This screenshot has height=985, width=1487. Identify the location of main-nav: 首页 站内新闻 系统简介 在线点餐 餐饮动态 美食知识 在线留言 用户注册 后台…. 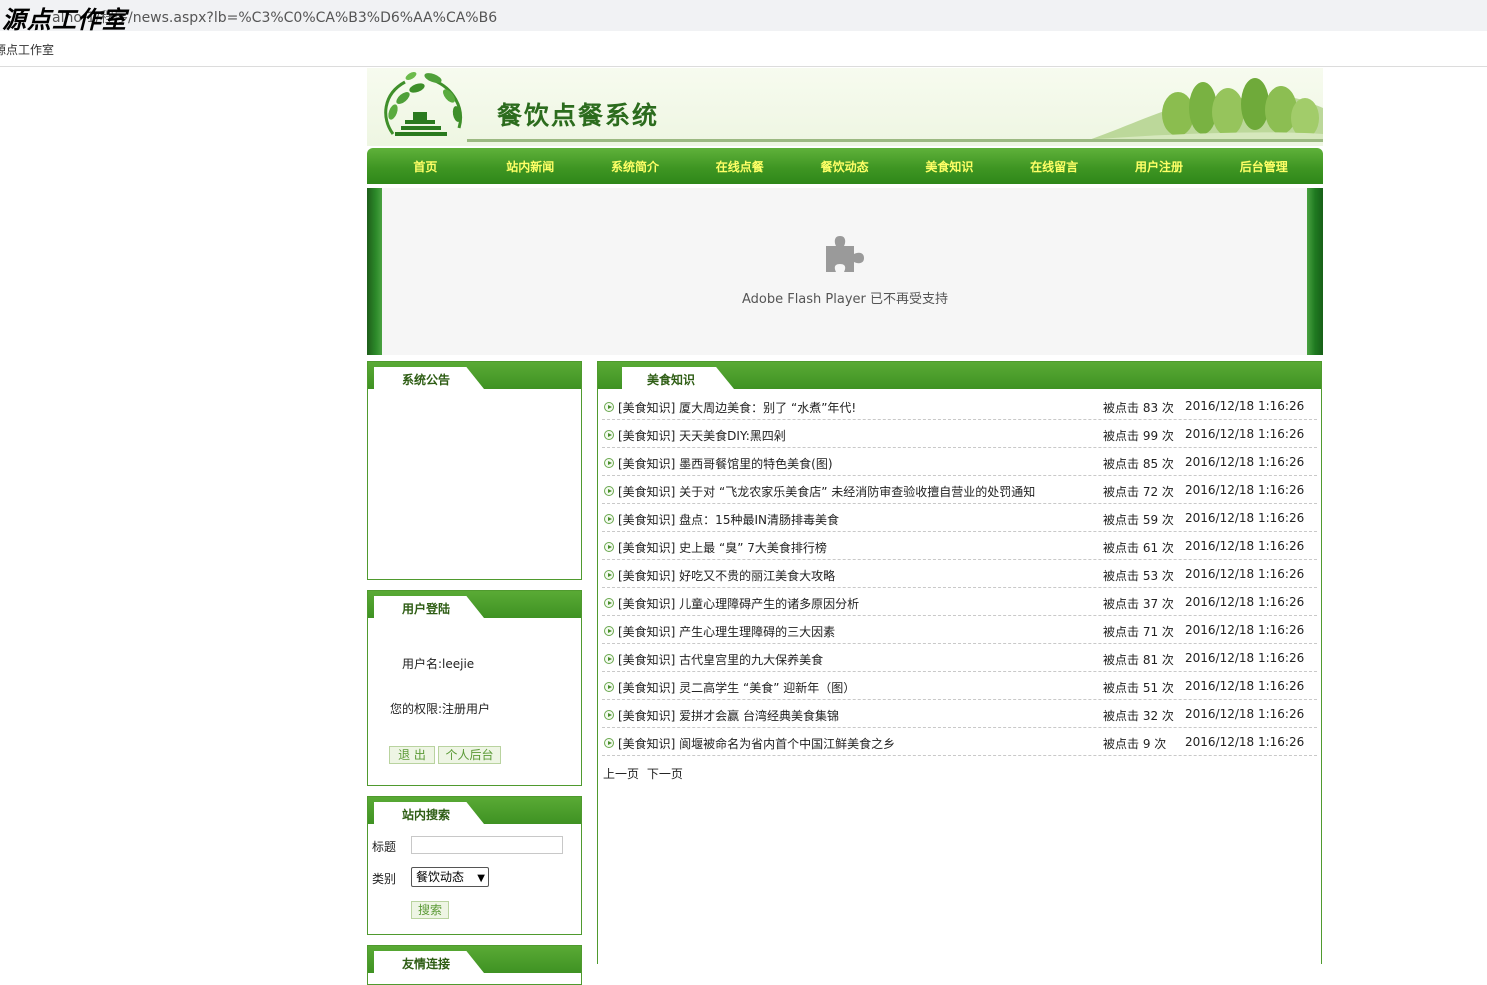
(845, 166).